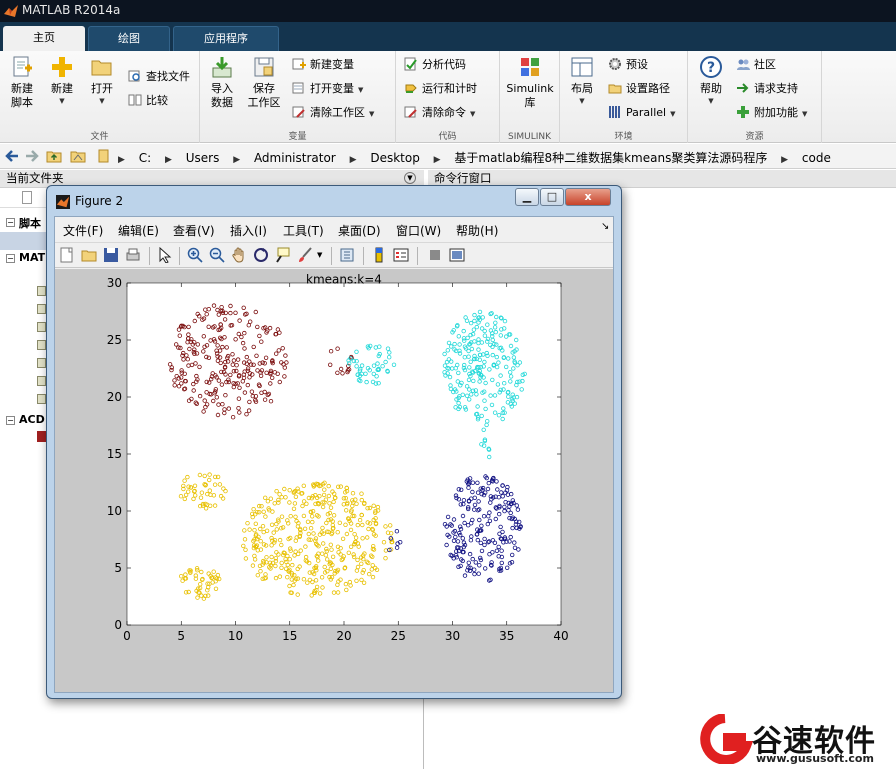  I want to click on open-button: 打开 ▼, so click(102, 80).